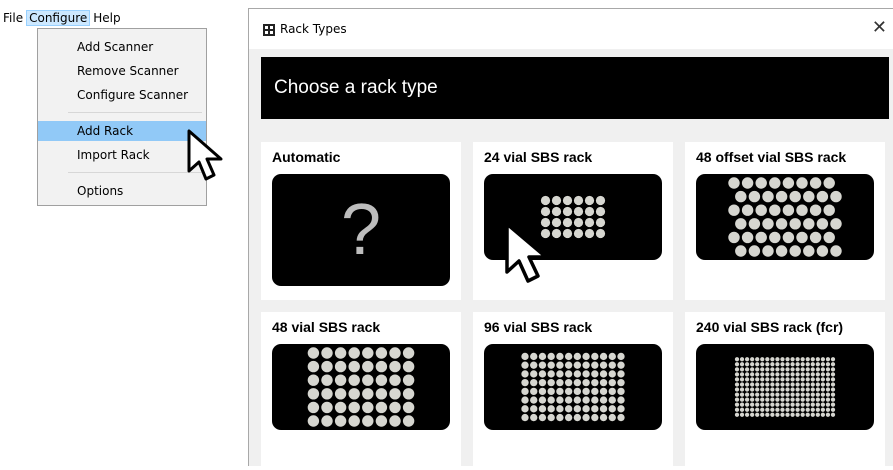 This screenshot has width=893, height=470. I want to click on menu-item-configure-scanner: Configure Scanner, so click(122, 95).